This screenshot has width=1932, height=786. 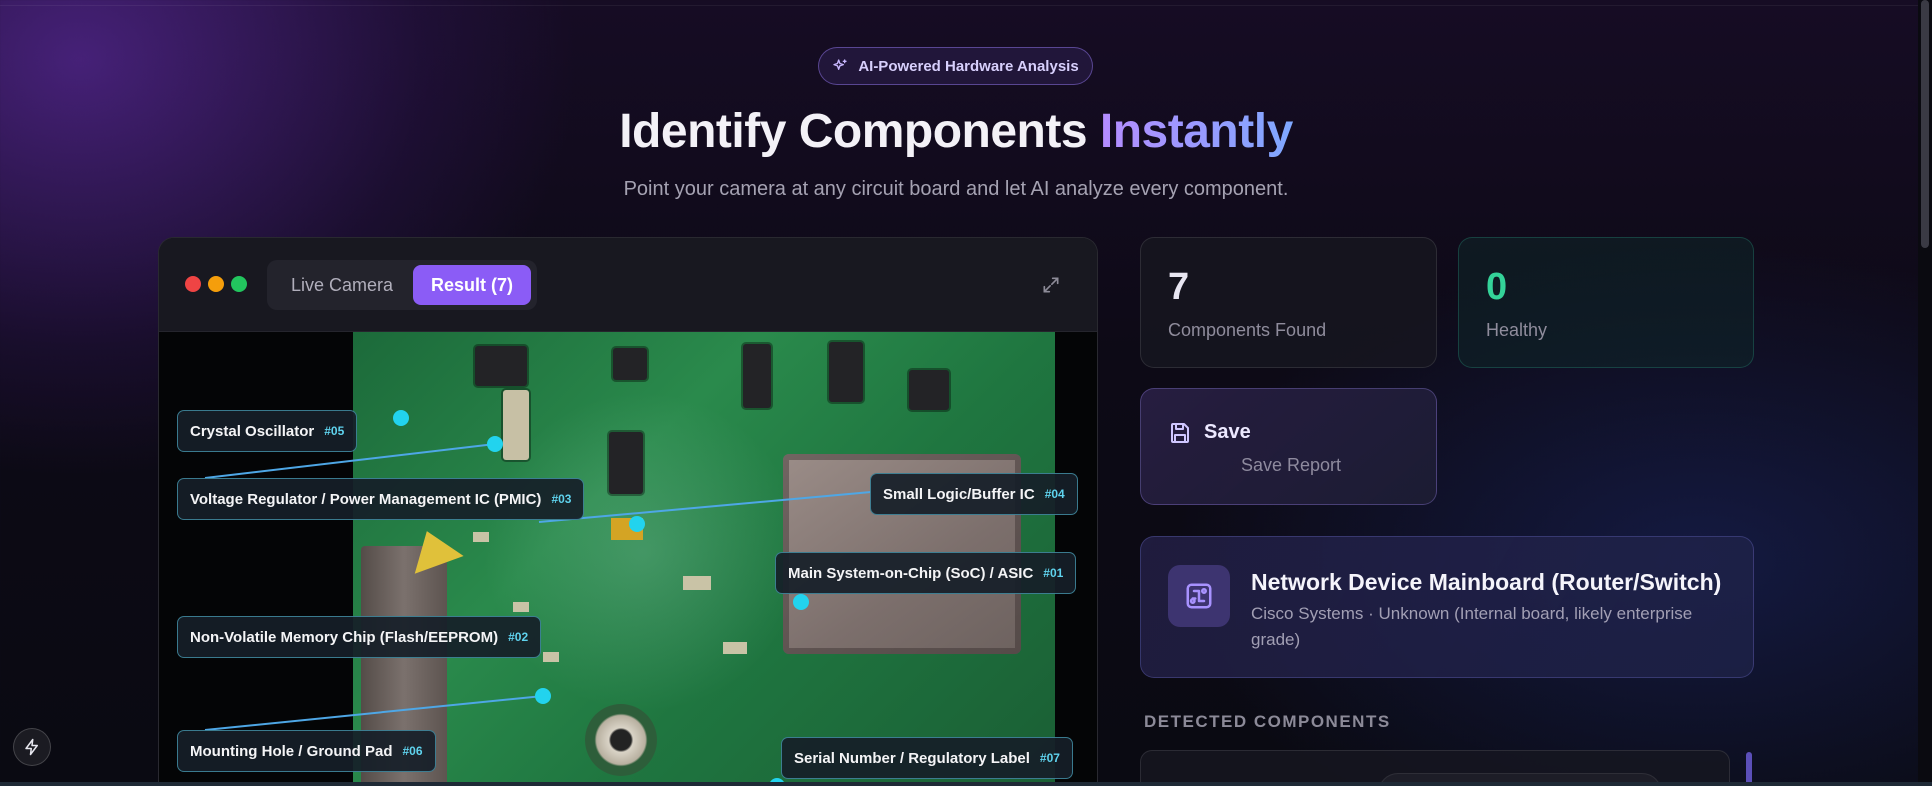 What do you see at coordinates (1291, 465) in the screenshot?
I see `save-subtitle: Save Report` at bounding box center [1291, 465].